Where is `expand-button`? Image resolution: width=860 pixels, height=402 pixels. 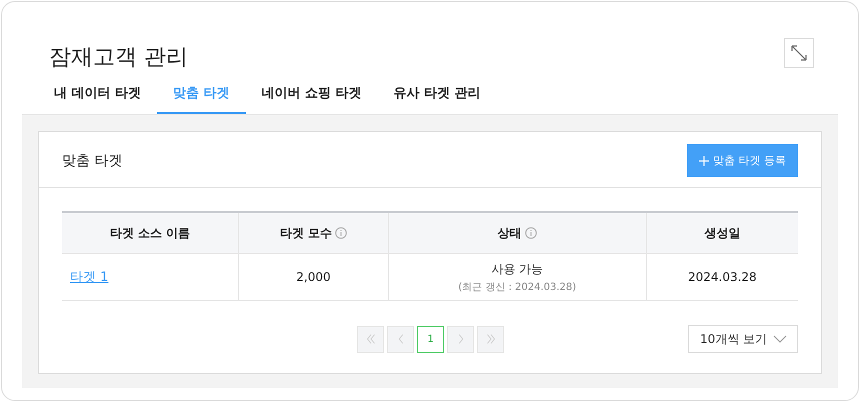
expand-button is located at coordinates (799, 53).